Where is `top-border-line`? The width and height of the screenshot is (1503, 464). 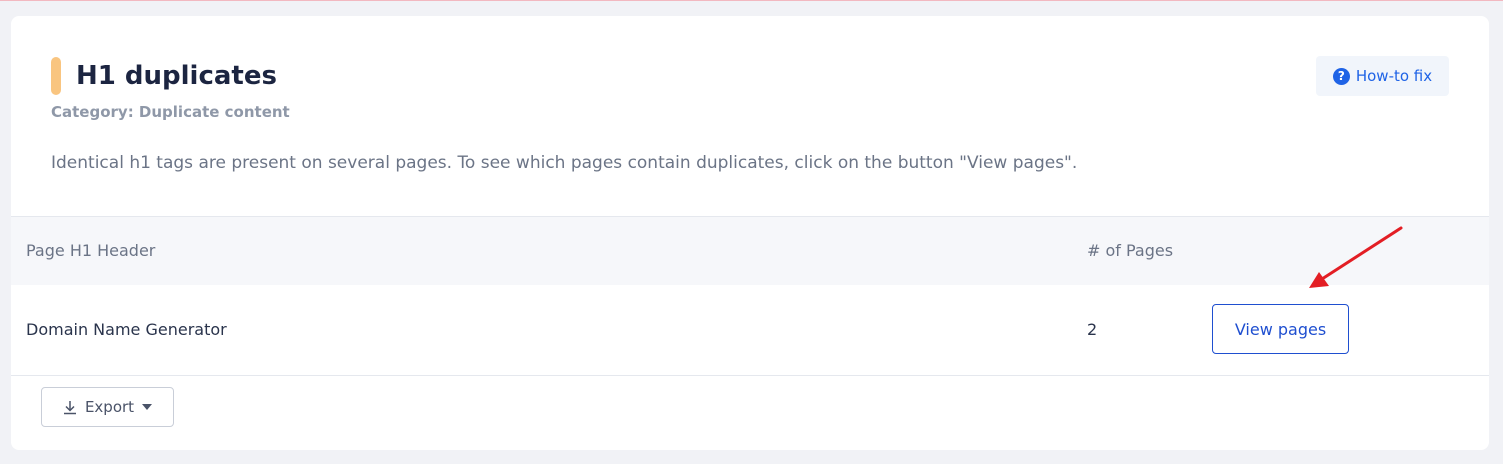 top-border-line is located at coordinates (751, 0).